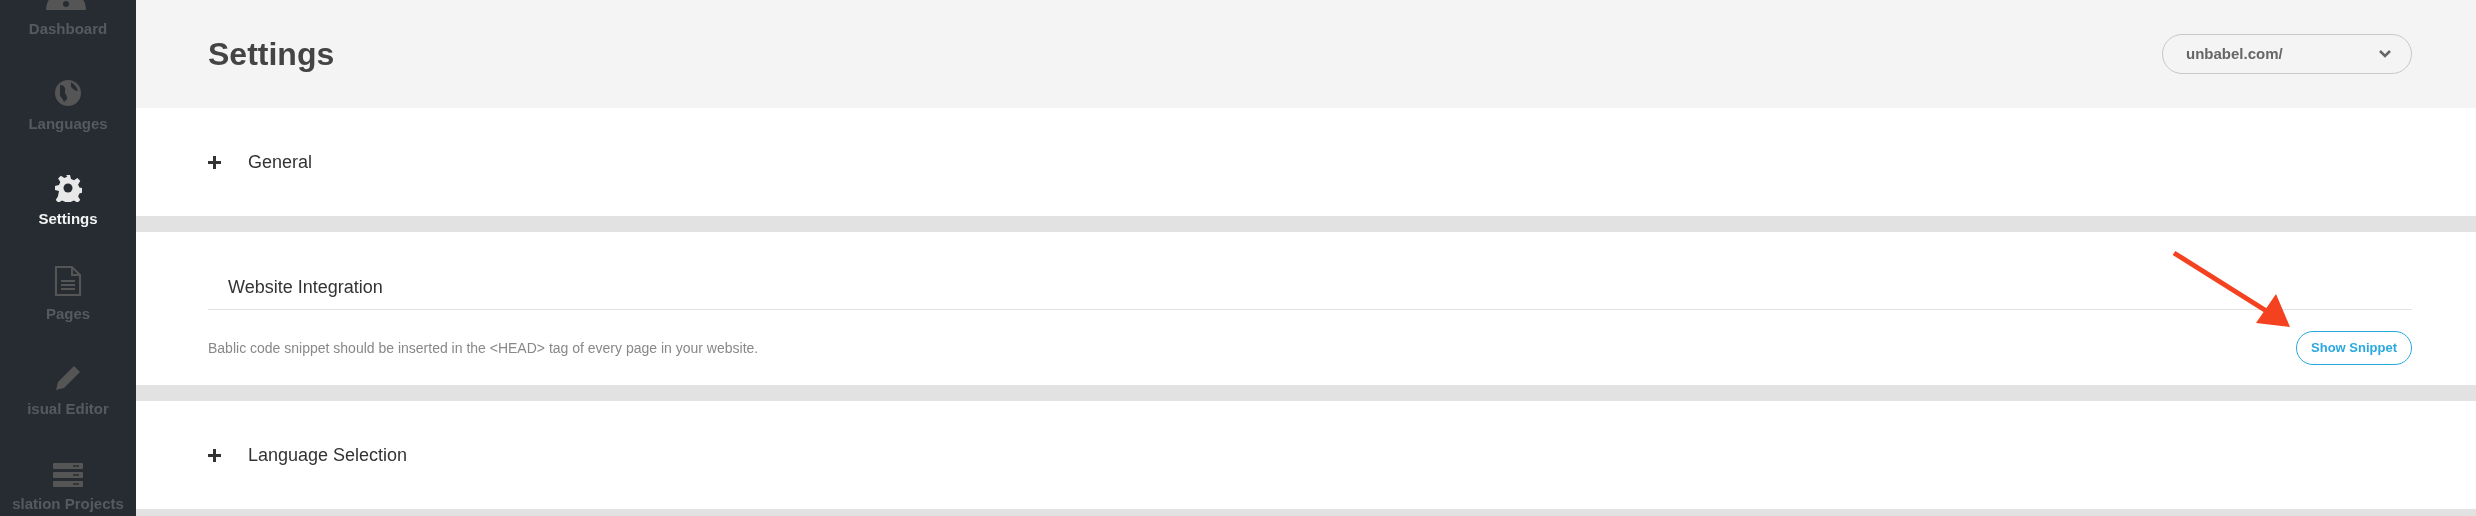 This screenshot has height=516, width=2476. I want to click on globe-icon, so click(68, 93).